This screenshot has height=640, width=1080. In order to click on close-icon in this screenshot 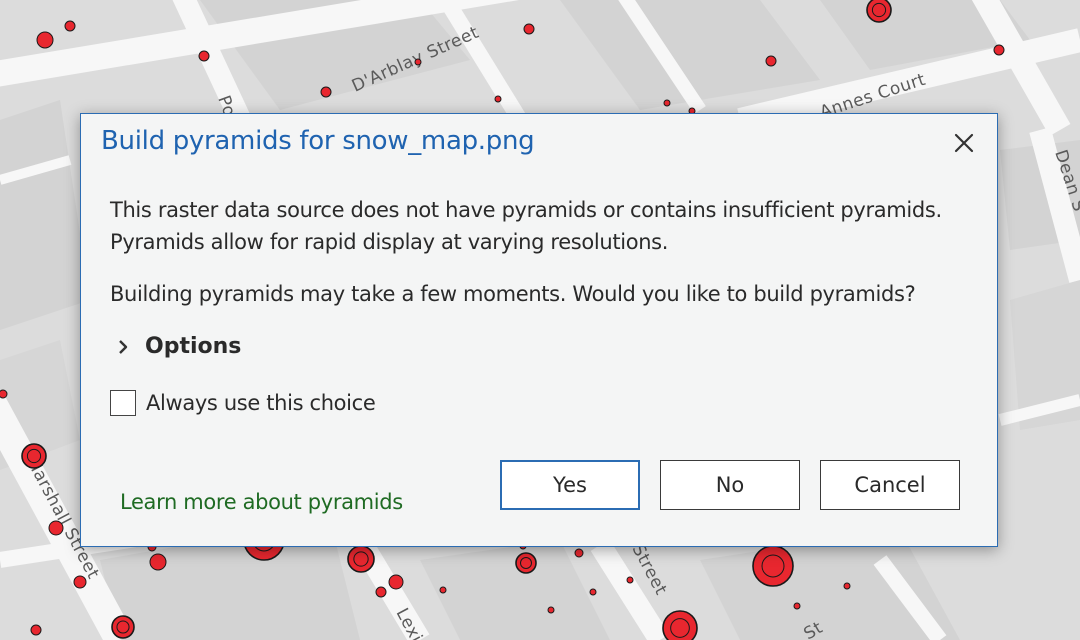, I will do `click(964, 143)`.